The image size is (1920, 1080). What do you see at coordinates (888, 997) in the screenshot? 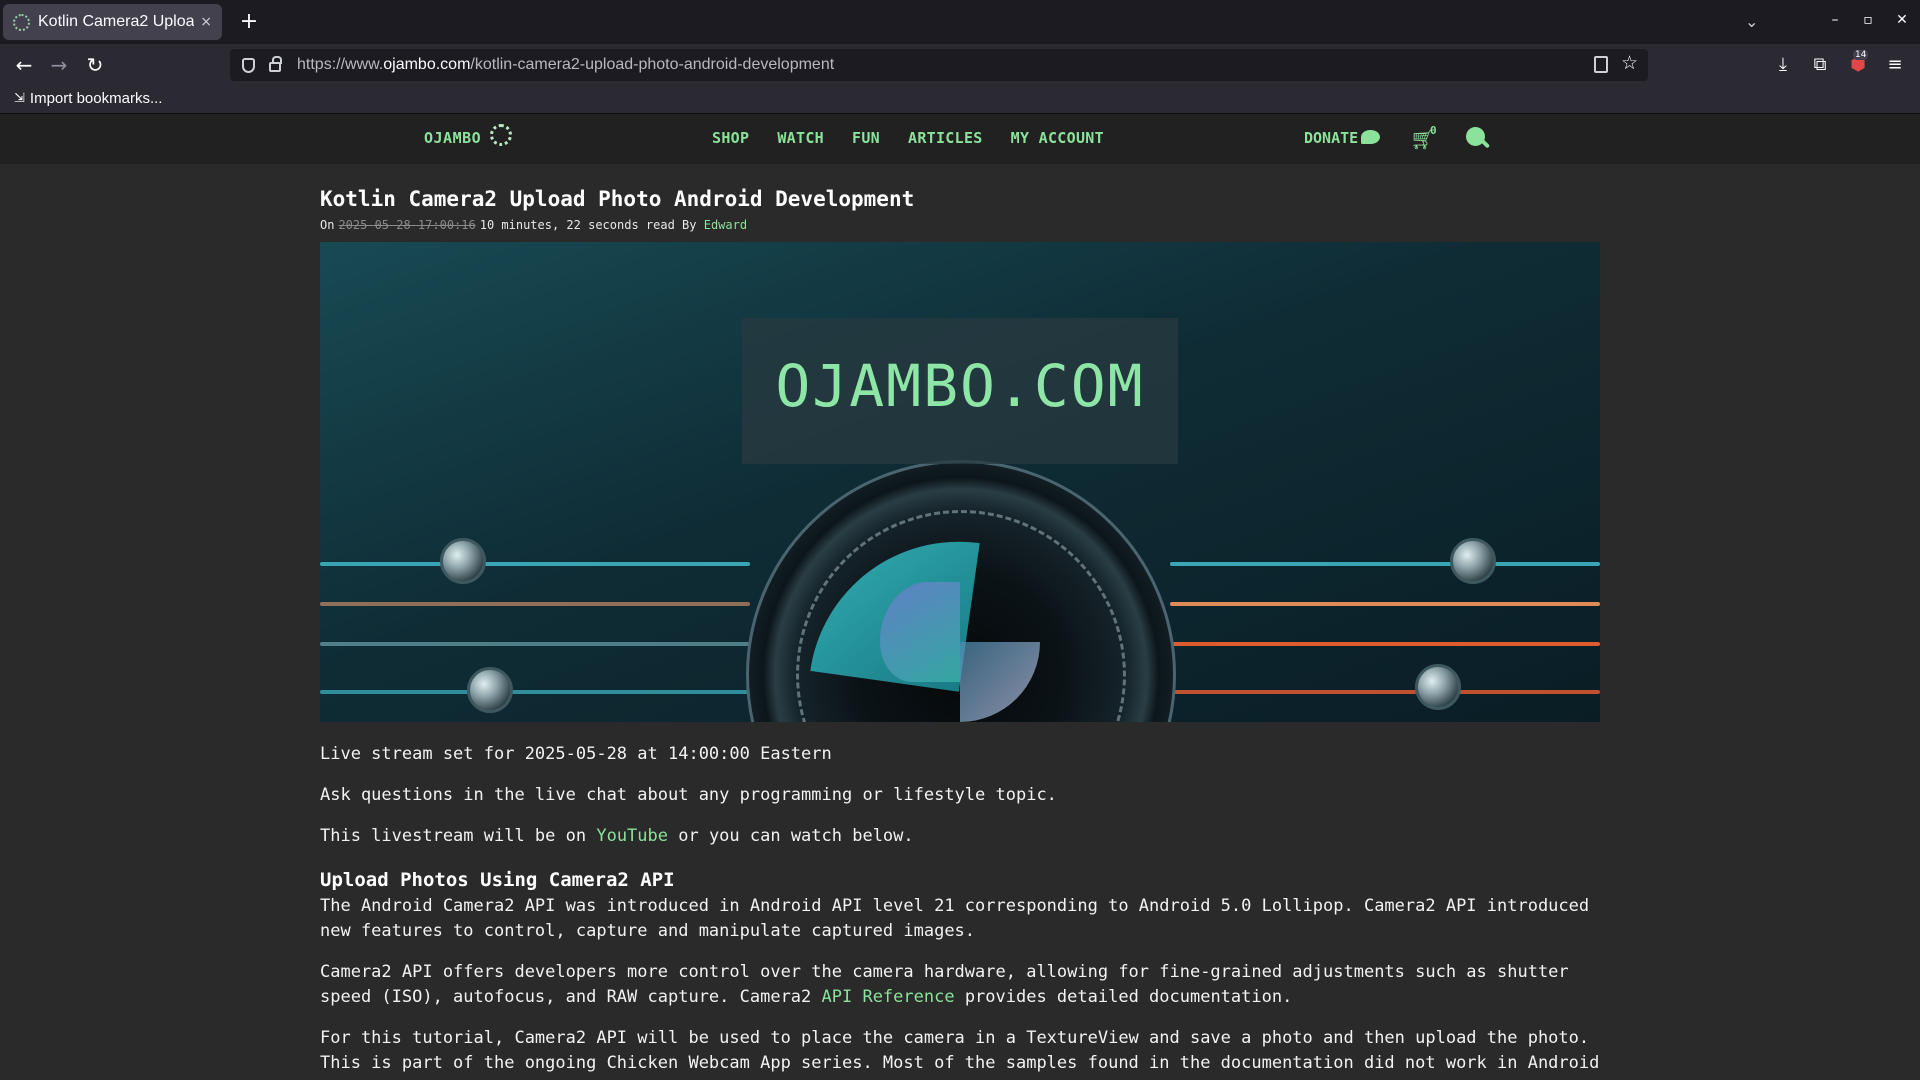
I see `api-reference-link: API Reference` at bounding box center [888, 997].